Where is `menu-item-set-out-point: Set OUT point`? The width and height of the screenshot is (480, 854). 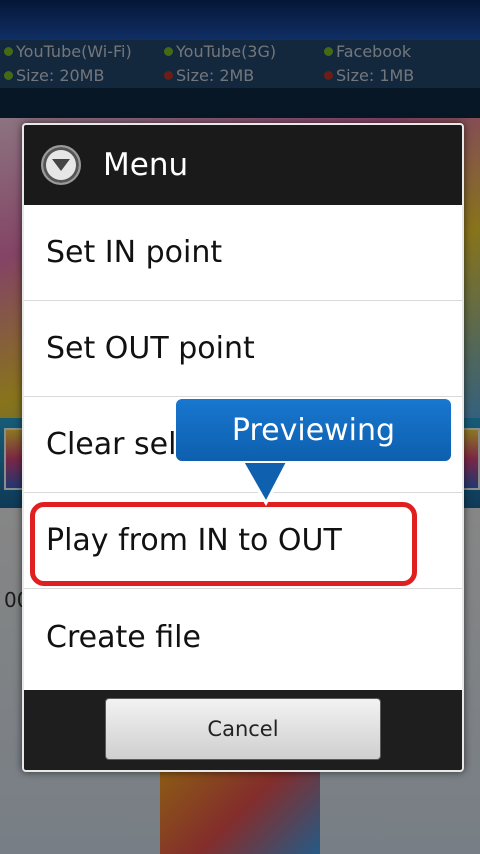 menu-item-set-out-point: Set OUT point is located at coordinates (243, 349).